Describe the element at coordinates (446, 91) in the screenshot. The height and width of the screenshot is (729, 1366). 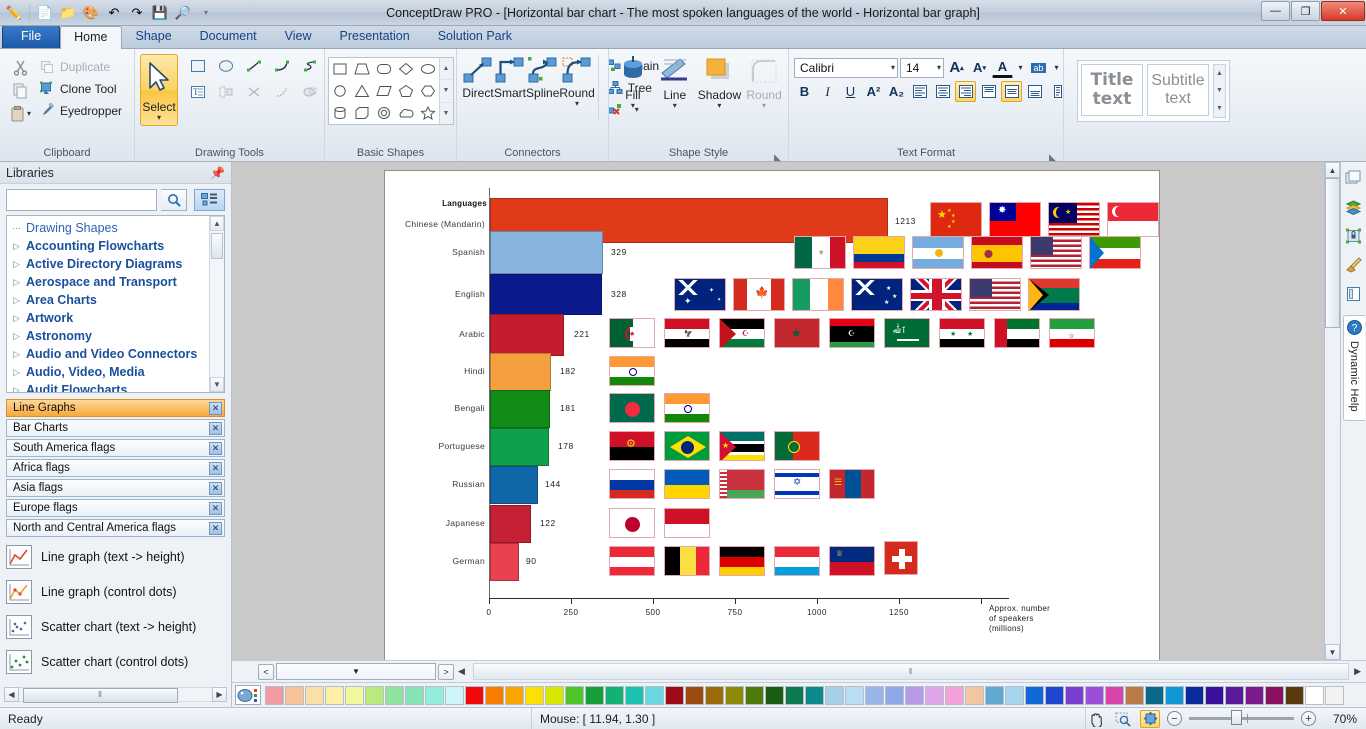
I see `scroll-down-icon: ▼` at that location.